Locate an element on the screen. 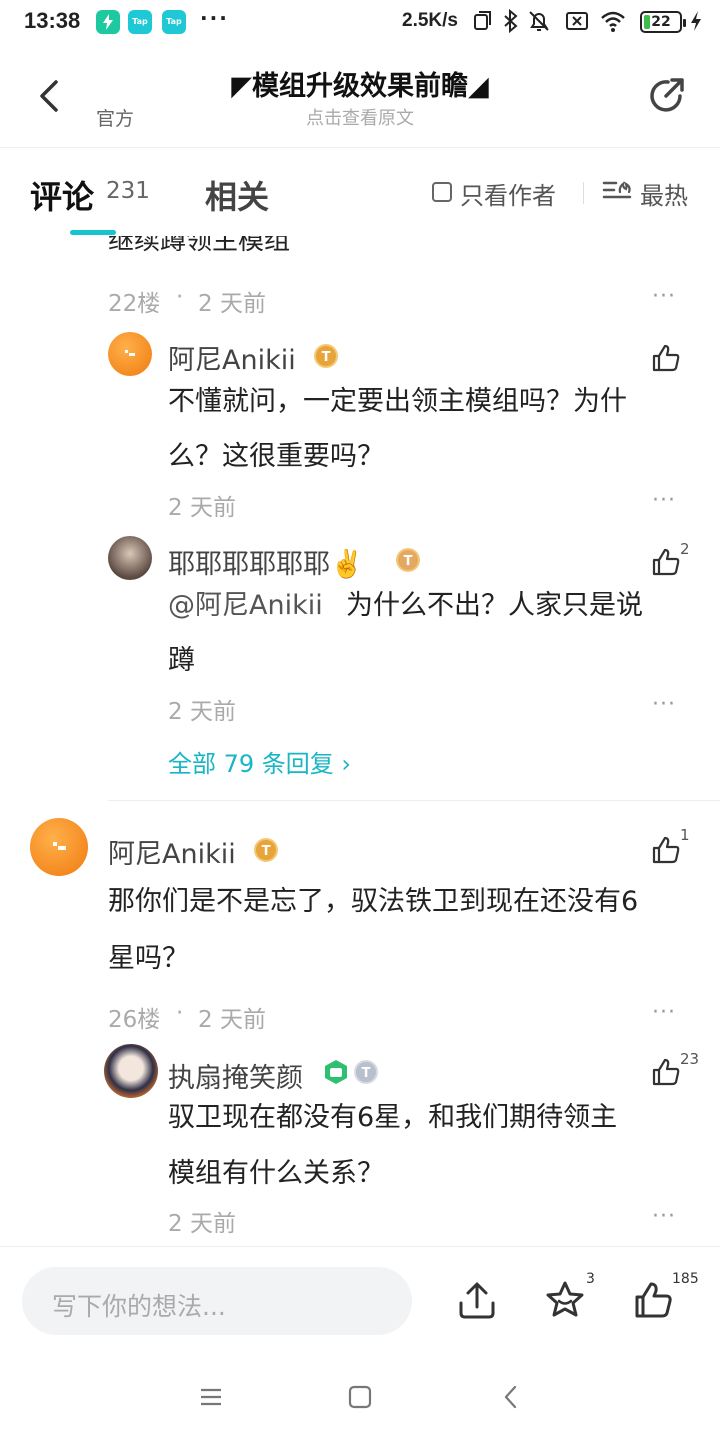 This screenshot has height=1440, width=720. status-bar: 13:38 Tap Tap ··· 2.5K/s 22 is located at coordinates (360, 22).